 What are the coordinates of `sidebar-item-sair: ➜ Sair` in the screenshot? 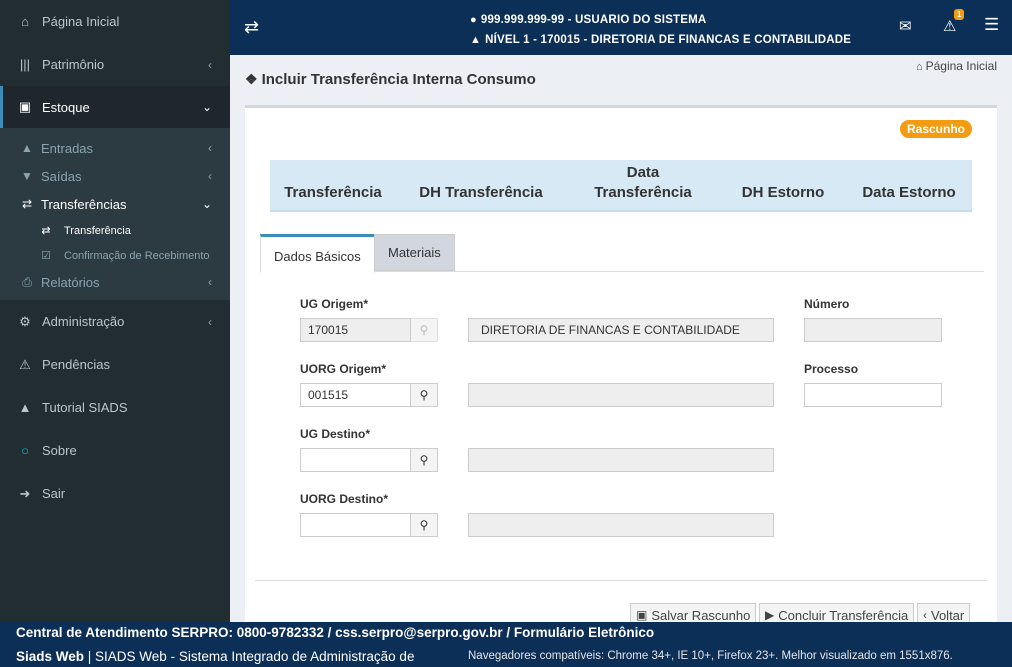 It's located at (115, 493).